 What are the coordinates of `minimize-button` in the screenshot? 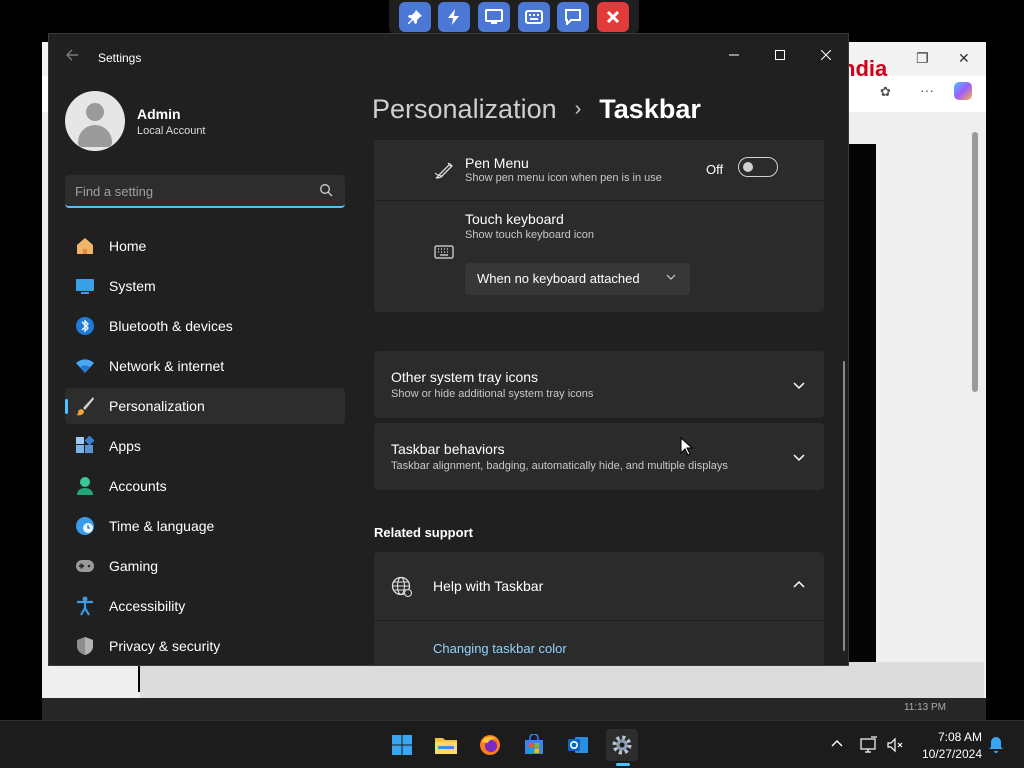 It's located at (734, 55).